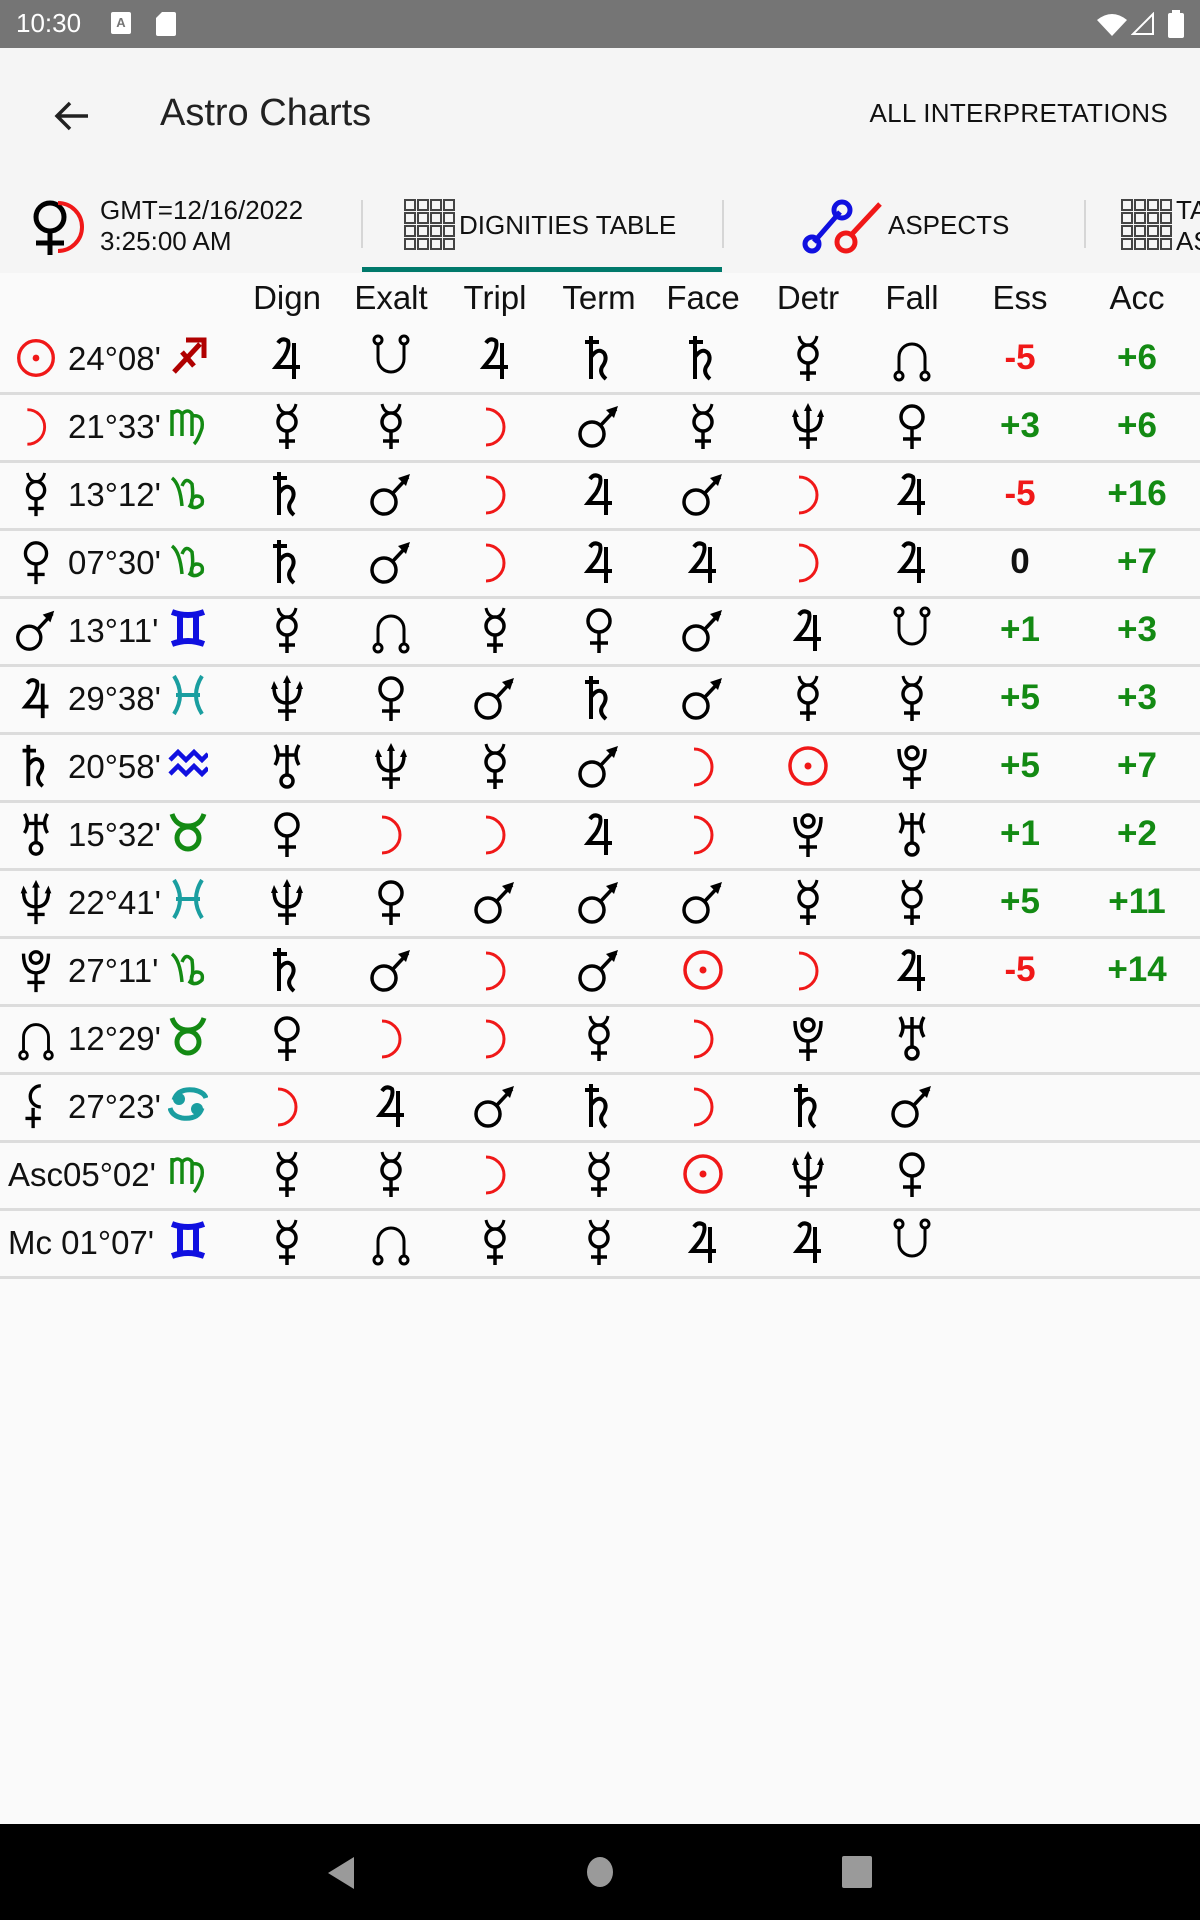 The height and width of the screenshot is (1920, 1200). Describe the element at coordinates (600, 1039) in the screenshot. I see `table-row: 12°29'` at that location.